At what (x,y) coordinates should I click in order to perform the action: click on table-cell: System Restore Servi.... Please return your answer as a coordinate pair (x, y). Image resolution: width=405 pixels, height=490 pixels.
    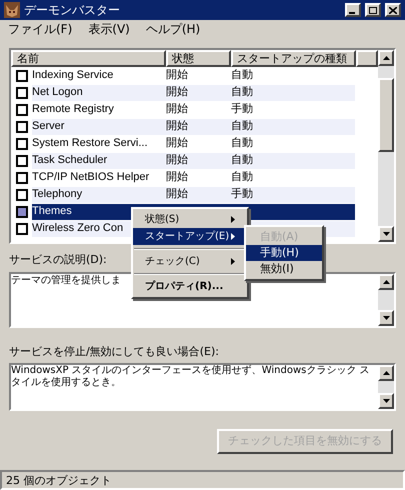
    Looking at the image, I should click on (90, 143).